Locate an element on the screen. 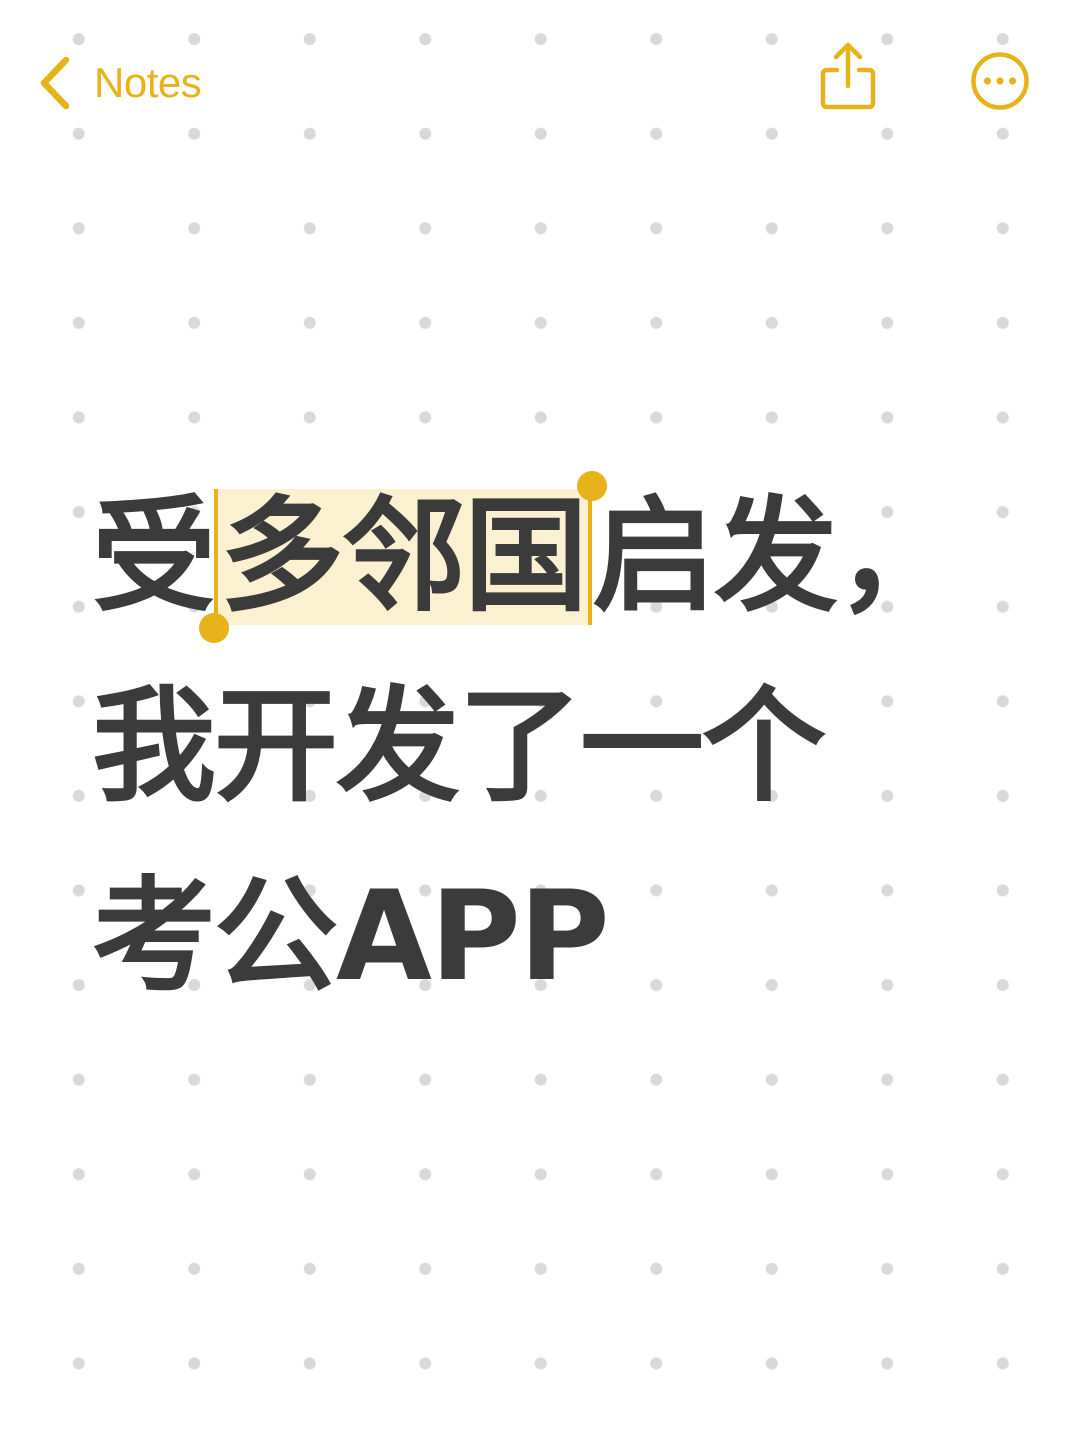 This screenshot has width=1080, height=1440. text-selection: 多邻国 is located at coordinates (403, 557).